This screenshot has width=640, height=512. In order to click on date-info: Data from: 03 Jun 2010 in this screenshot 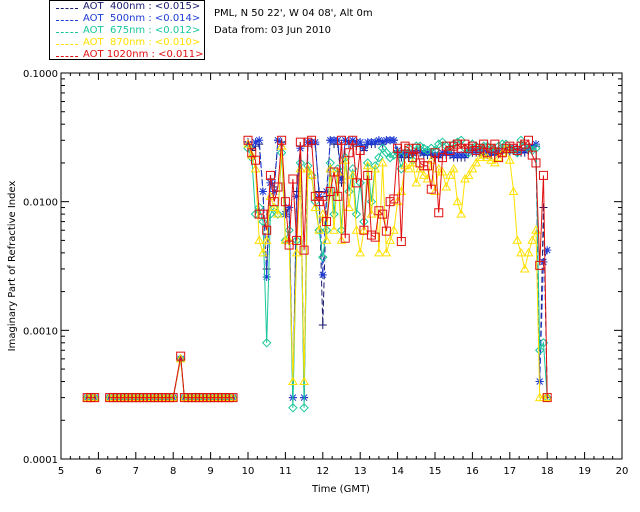, I will do `click(273, 30)`.